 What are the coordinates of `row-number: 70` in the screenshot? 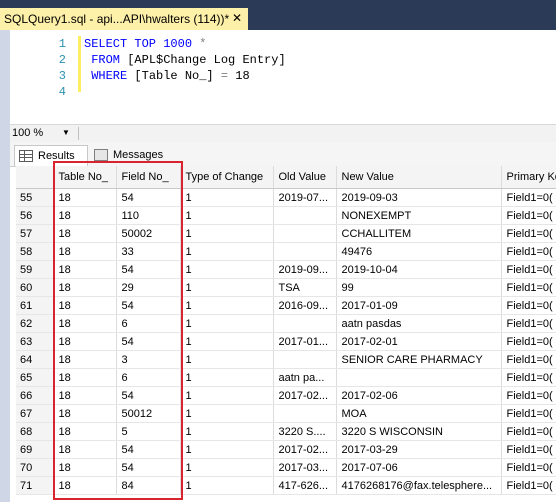 It's located at (35, 467).